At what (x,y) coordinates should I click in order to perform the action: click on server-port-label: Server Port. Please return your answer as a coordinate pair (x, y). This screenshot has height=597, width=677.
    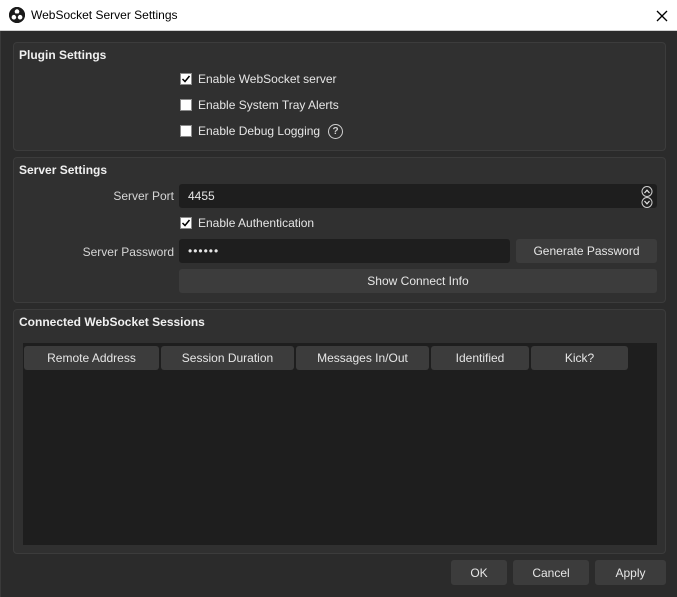
    Looking at the image, I should click on (143, 196).